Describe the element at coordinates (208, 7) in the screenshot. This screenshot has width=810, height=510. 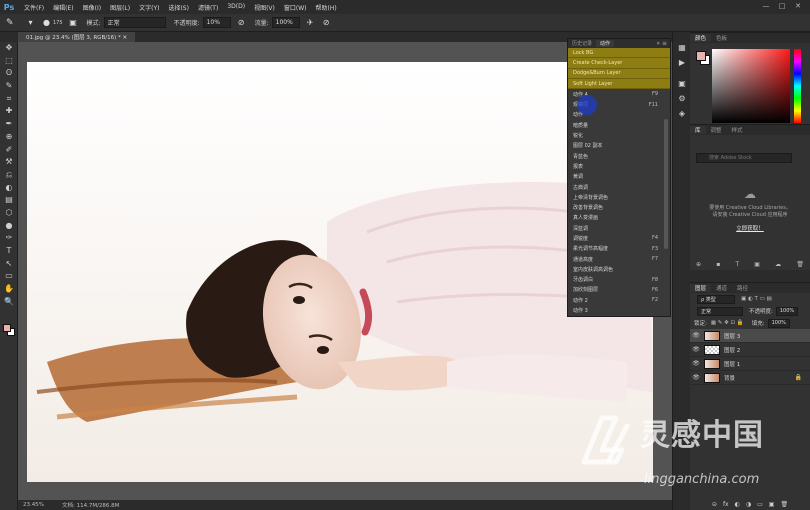
I see `menu-filter: 滤镜(T)` at that location.